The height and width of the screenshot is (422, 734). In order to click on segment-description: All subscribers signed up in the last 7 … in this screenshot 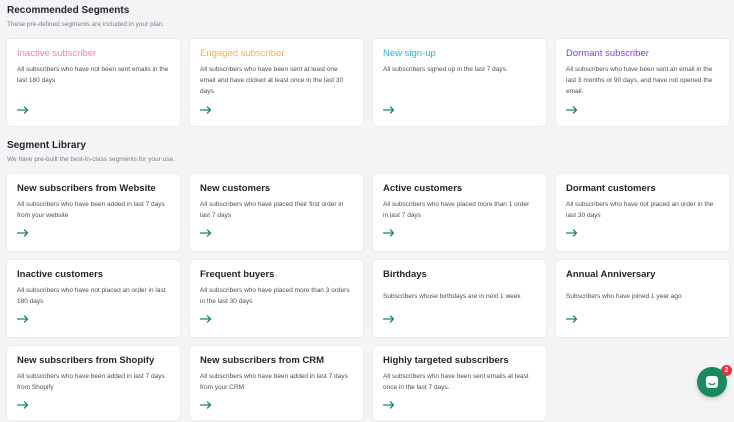, I will do `click(445, 69)`.